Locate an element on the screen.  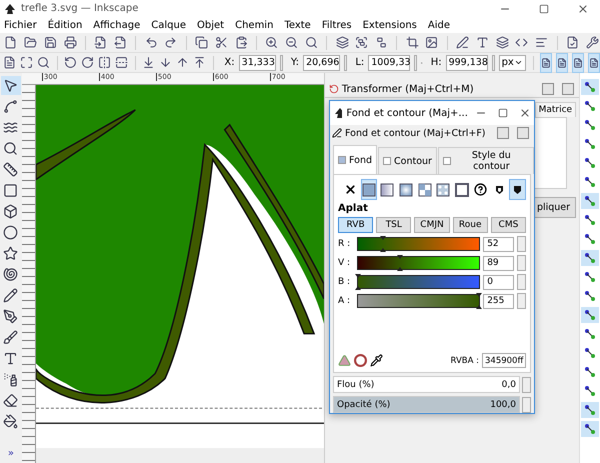
menu-item: Fichier is located at coordinates (20, 25).